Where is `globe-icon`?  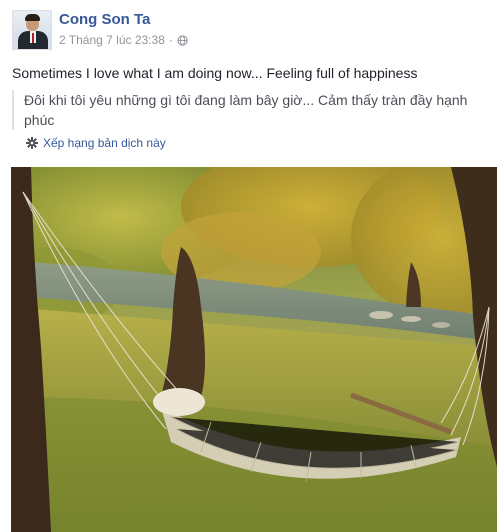 globe-icon is located at coordinates (182, 40).